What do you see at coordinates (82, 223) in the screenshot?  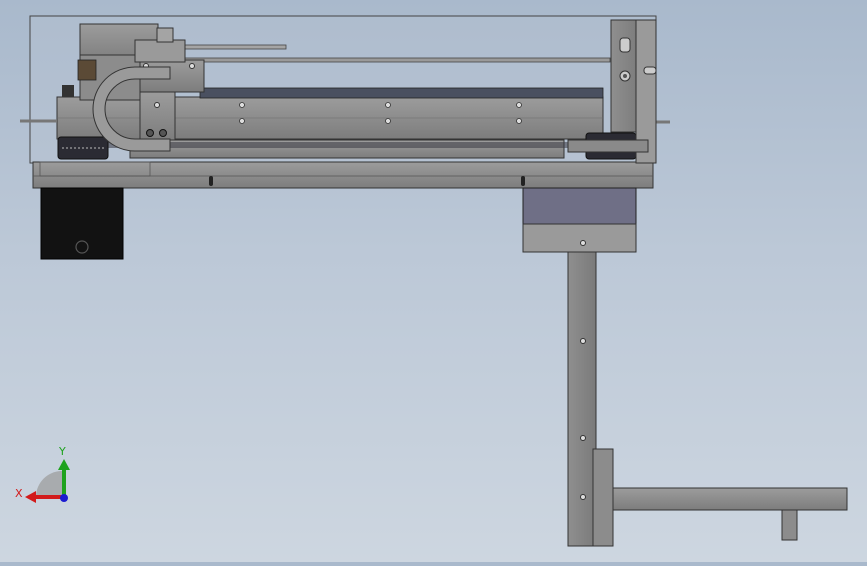 I see `left-stepper-motor` at bounding box center [82, 223].